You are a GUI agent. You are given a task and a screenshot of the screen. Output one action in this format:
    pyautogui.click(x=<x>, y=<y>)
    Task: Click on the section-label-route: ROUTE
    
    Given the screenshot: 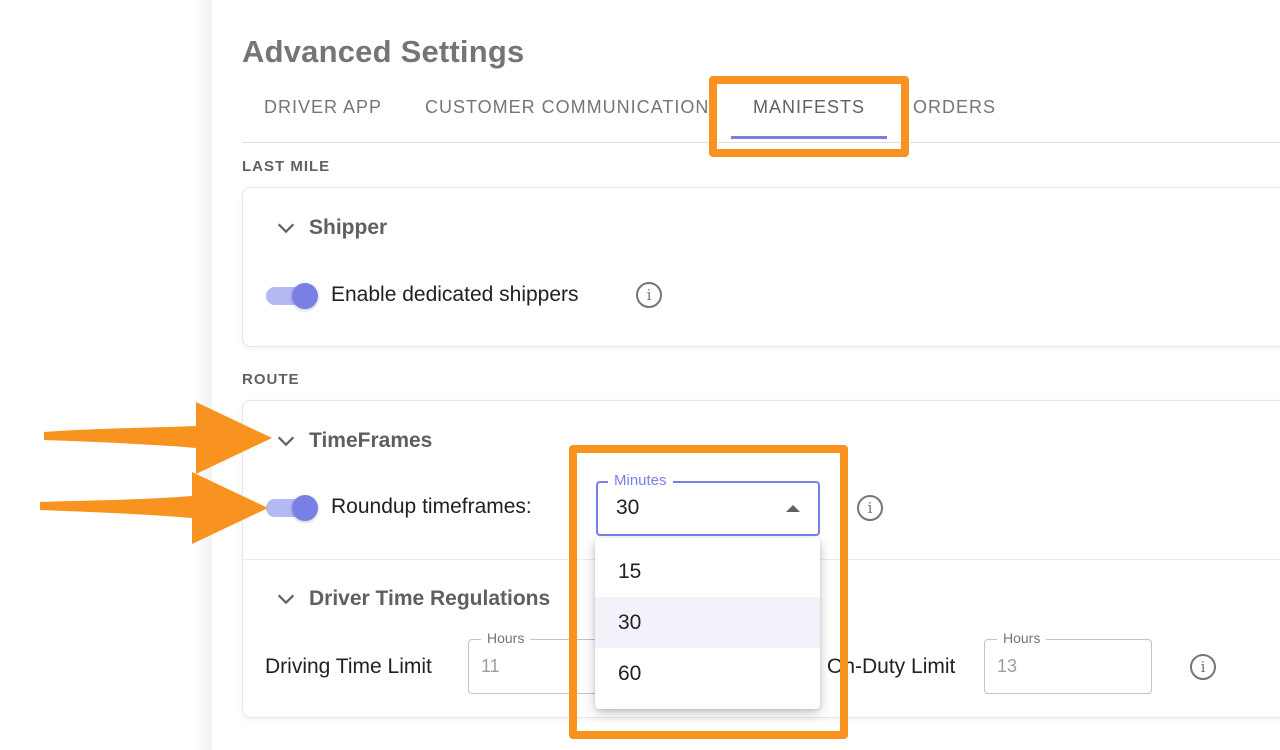 What is the action you would take?
    pyautogui.click(x=271, y=379)
    